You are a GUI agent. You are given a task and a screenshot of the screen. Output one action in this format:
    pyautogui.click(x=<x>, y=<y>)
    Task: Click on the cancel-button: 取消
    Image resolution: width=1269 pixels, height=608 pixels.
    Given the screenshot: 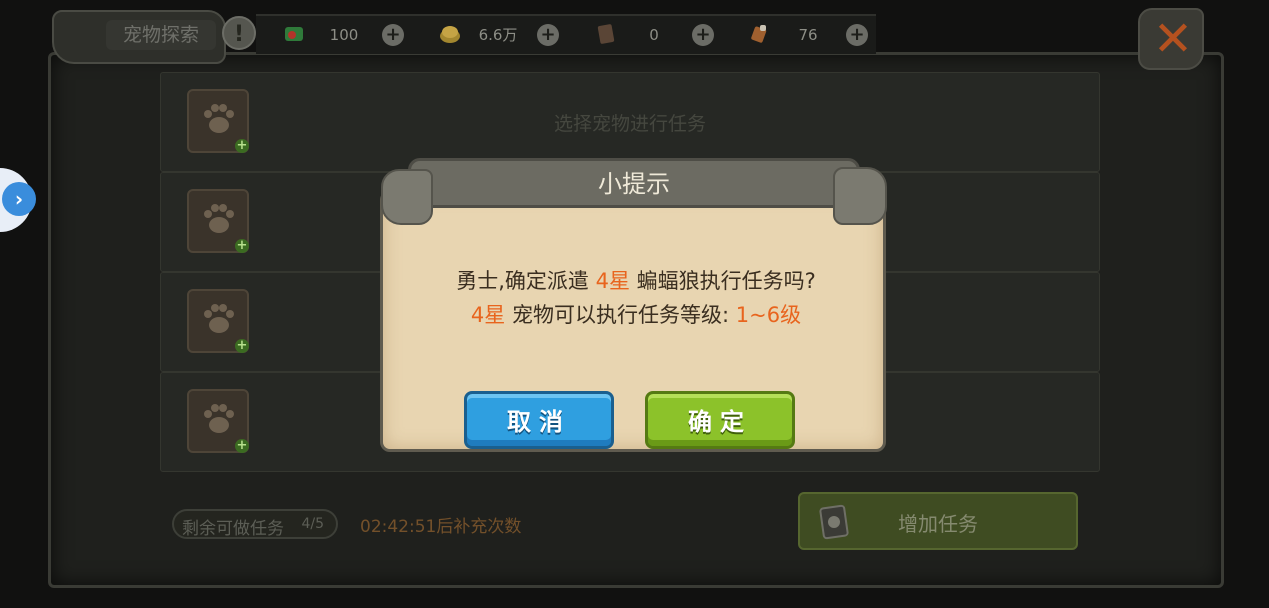 What is the action you would take?
    pyautogui.click(x=539, y=420)
    